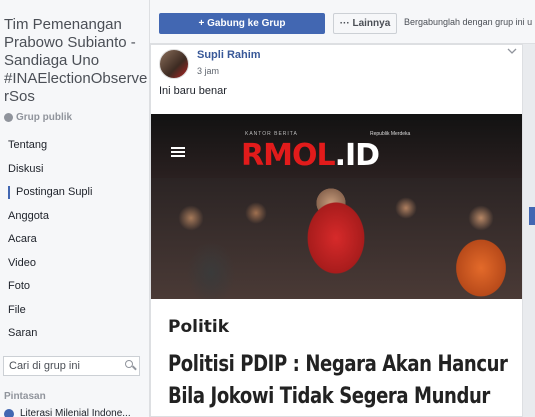 This screenshot has height=417, width=535. What do you see at coordinates (229, 55) in the screenshot?
I see `post-author: Supli Rahim` at bounding box center [229, 55].